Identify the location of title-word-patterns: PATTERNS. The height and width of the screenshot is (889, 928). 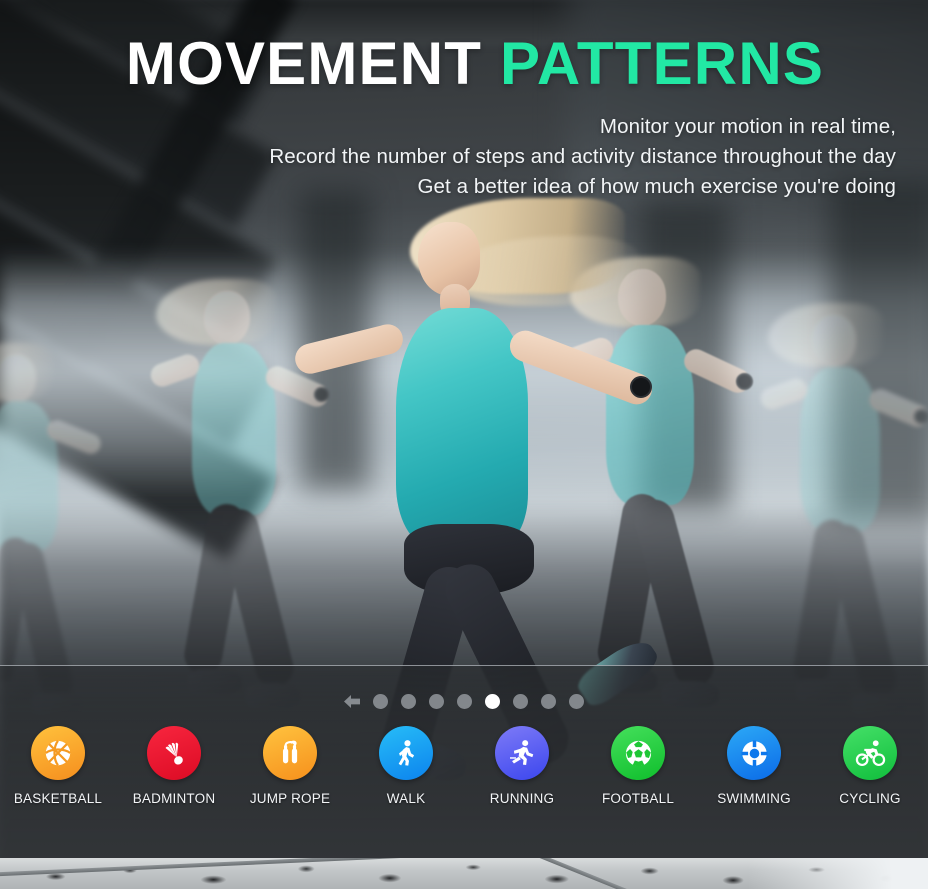
(662, 63).